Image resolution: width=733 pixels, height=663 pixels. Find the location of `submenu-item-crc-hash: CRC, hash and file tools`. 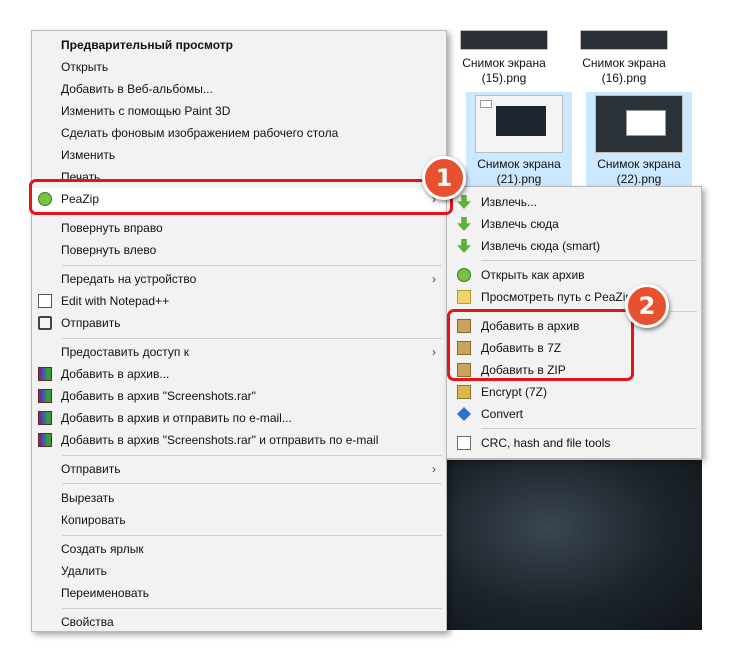

submenu-item-crc-hash: CRC, hash and file tools is located at coordinates (574, 443).